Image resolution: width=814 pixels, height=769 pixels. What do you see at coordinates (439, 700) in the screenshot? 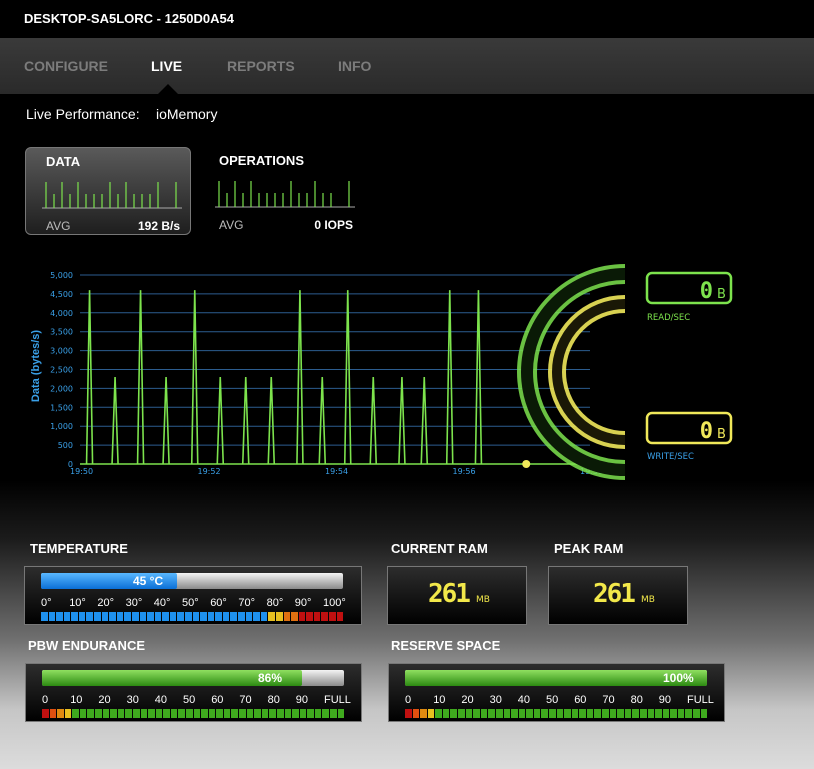
I see `scale-label: 10` at bounding box center [439, 700].